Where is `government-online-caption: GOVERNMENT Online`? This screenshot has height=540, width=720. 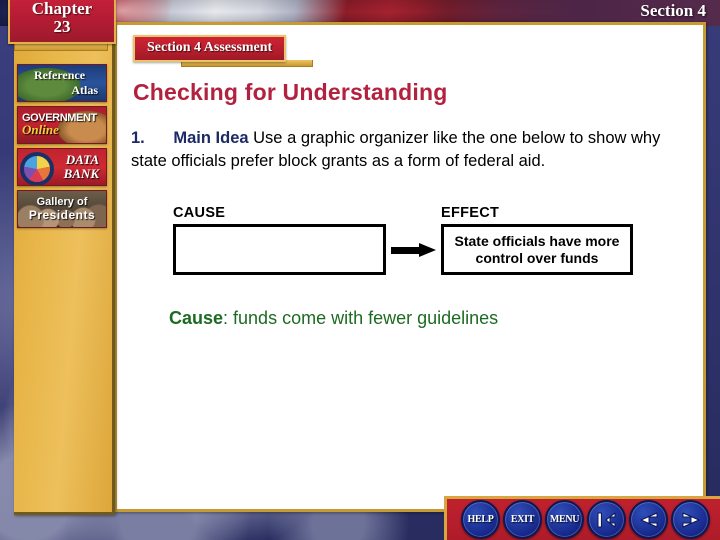 government-online-caption: GOVERNMENT Online is located at coordinates (62, 125).